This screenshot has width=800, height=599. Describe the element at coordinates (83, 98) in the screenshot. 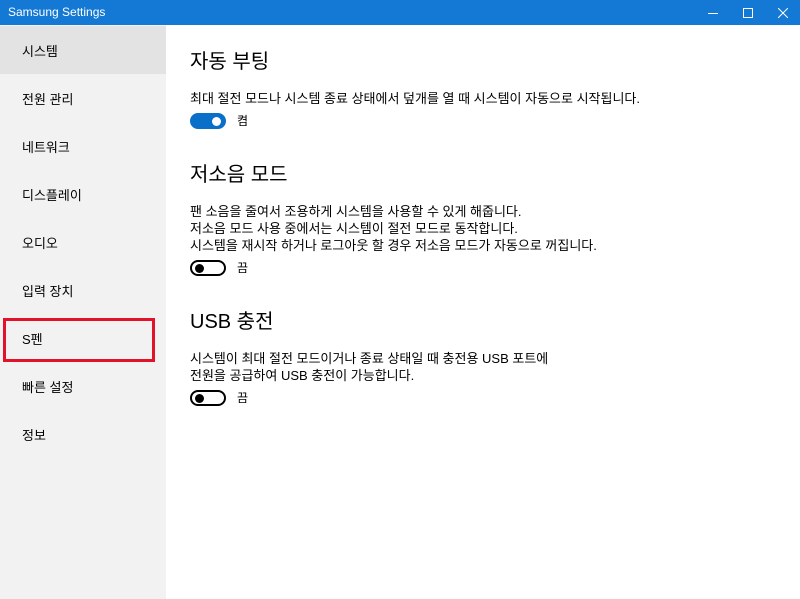

I see `sidebar-item-power: 전원 관리` at that location.